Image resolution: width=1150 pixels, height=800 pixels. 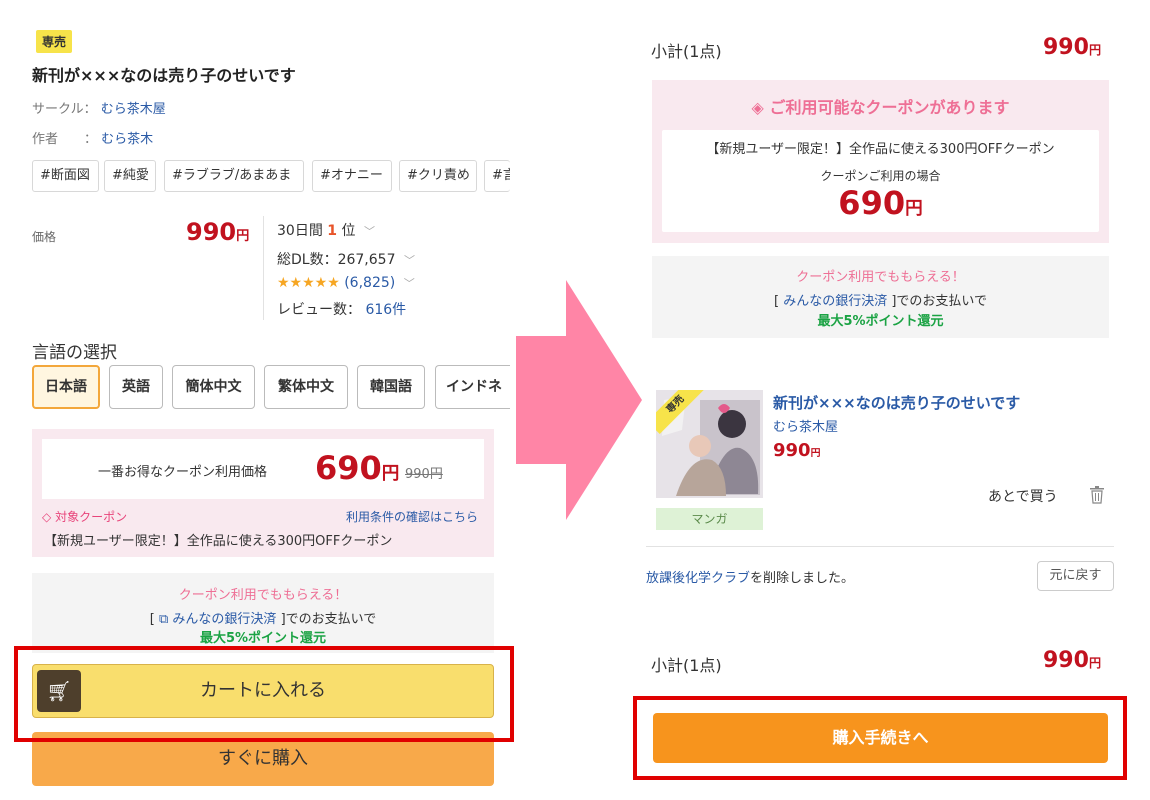 What do you see at coordinates (352, 176) in the screenshot?
I see `tag-item: #オナニー` at bounding box center [352, 176].